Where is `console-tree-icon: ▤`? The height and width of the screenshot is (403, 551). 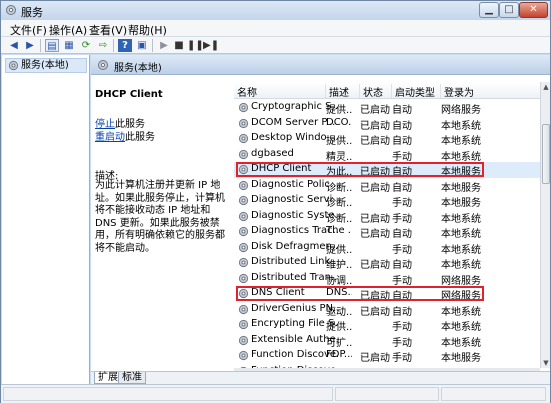
console-tree-icon: ▤ is located at coordinates (52, 45).